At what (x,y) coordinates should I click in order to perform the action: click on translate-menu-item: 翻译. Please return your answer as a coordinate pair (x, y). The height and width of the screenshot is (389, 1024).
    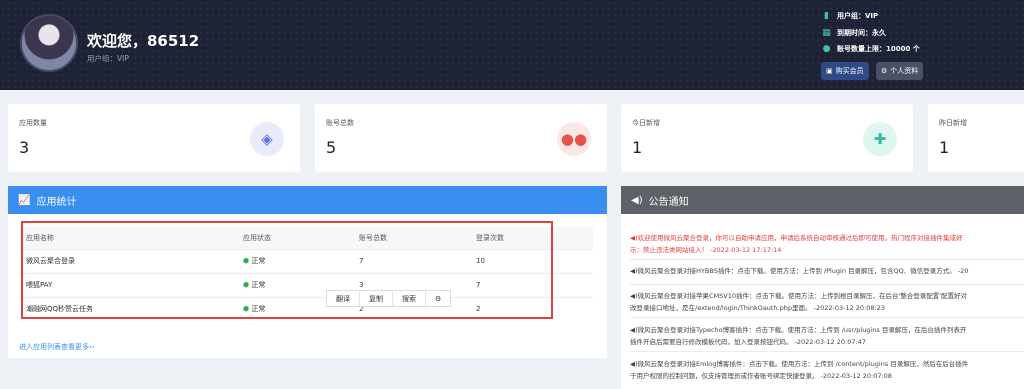
    Looking at the image, I should click on (343, 298).